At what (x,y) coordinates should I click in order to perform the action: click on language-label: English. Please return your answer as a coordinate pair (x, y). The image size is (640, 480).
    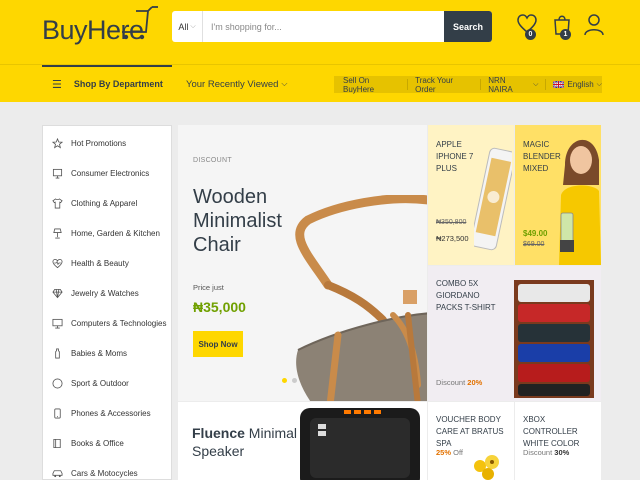
    Looking at the image, I should click on (580, 84).